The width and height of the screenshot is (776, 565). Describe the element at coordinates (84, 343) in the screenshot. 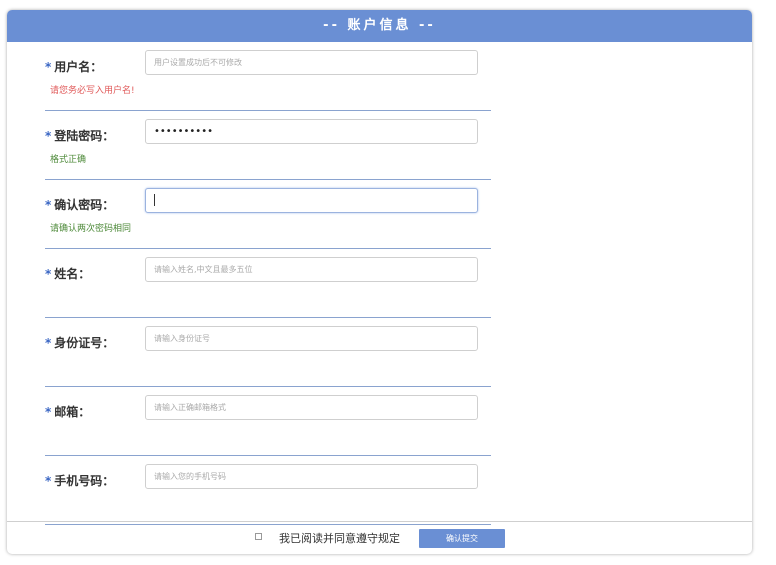

I see `id-number-label: 身份证号：` at that location.